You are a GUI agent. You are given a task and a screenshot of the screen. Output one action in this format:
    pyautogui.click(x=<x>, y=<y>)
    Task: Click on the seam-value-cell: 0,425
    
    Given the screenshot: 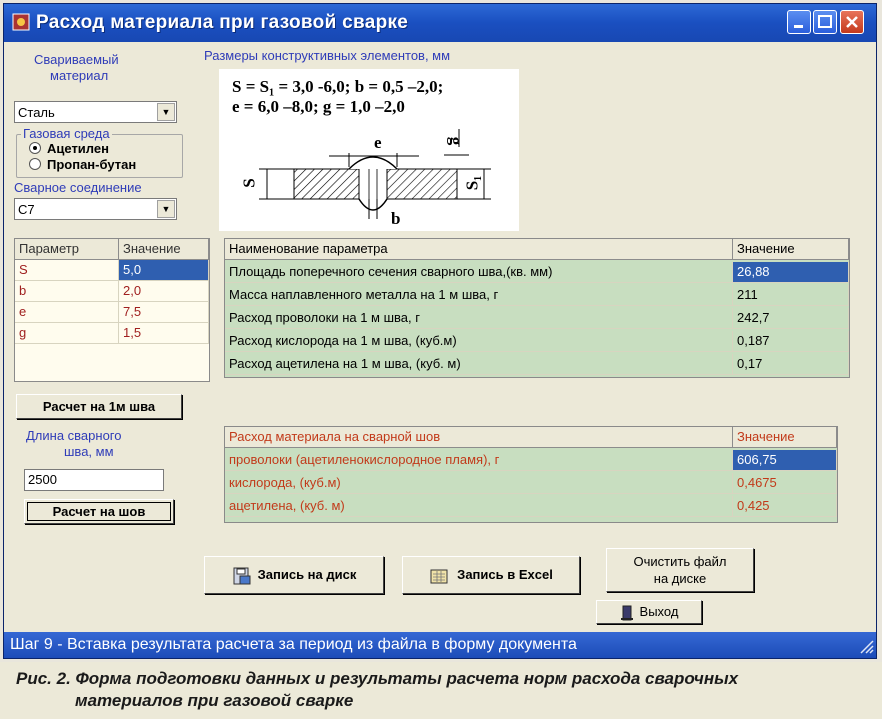 What is the action you would take?
    pyautogui.click(x=785, y=506)
    